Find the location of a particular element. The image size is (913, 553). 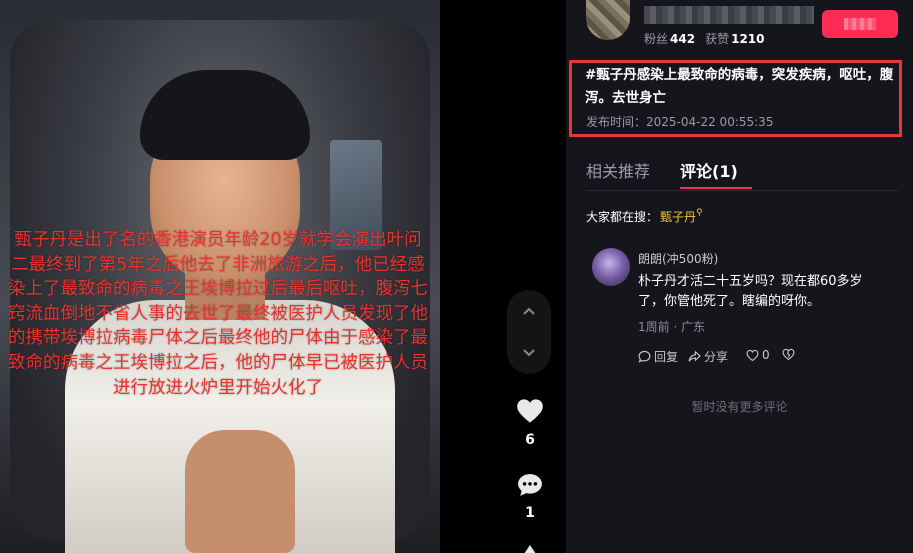

author-name-blurred is located at coordinates (729, 15).